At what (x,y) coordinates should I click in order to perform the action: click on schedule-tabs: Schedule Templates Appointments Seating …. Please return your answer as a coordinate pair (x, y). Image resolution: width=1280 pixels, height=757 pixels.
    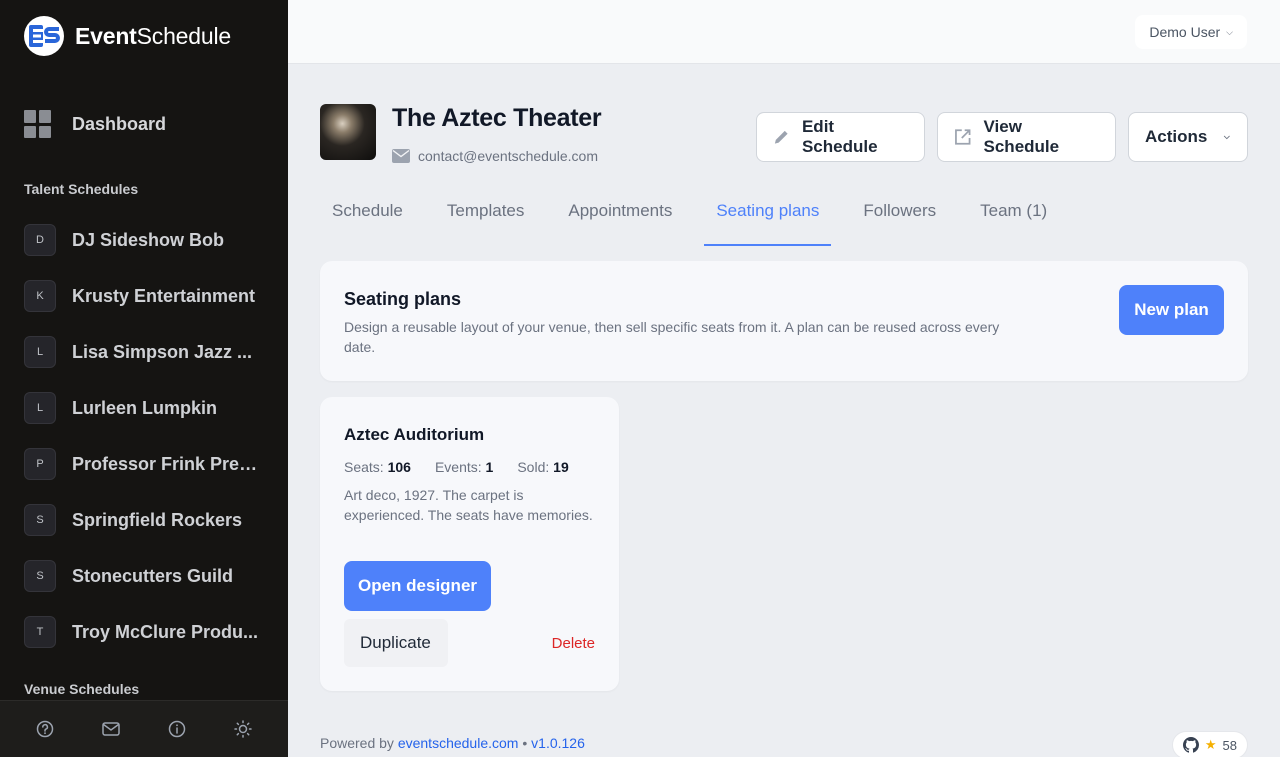
    Looking at the image, I should click on (699, 217).